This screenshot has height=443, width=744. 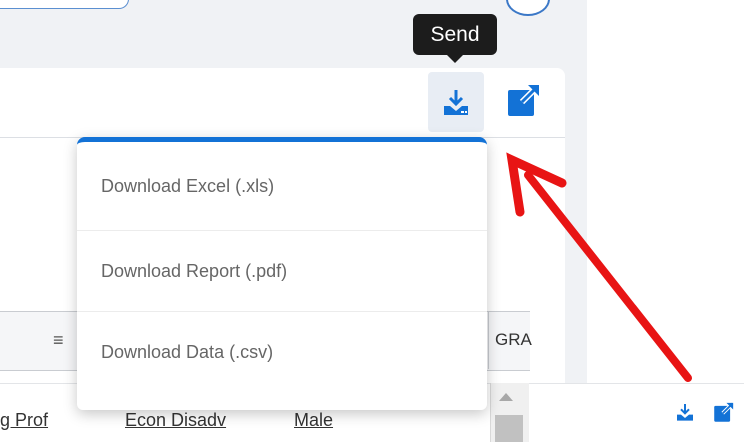 I want to click on scroll-thumb, so click(x=509, y=428).